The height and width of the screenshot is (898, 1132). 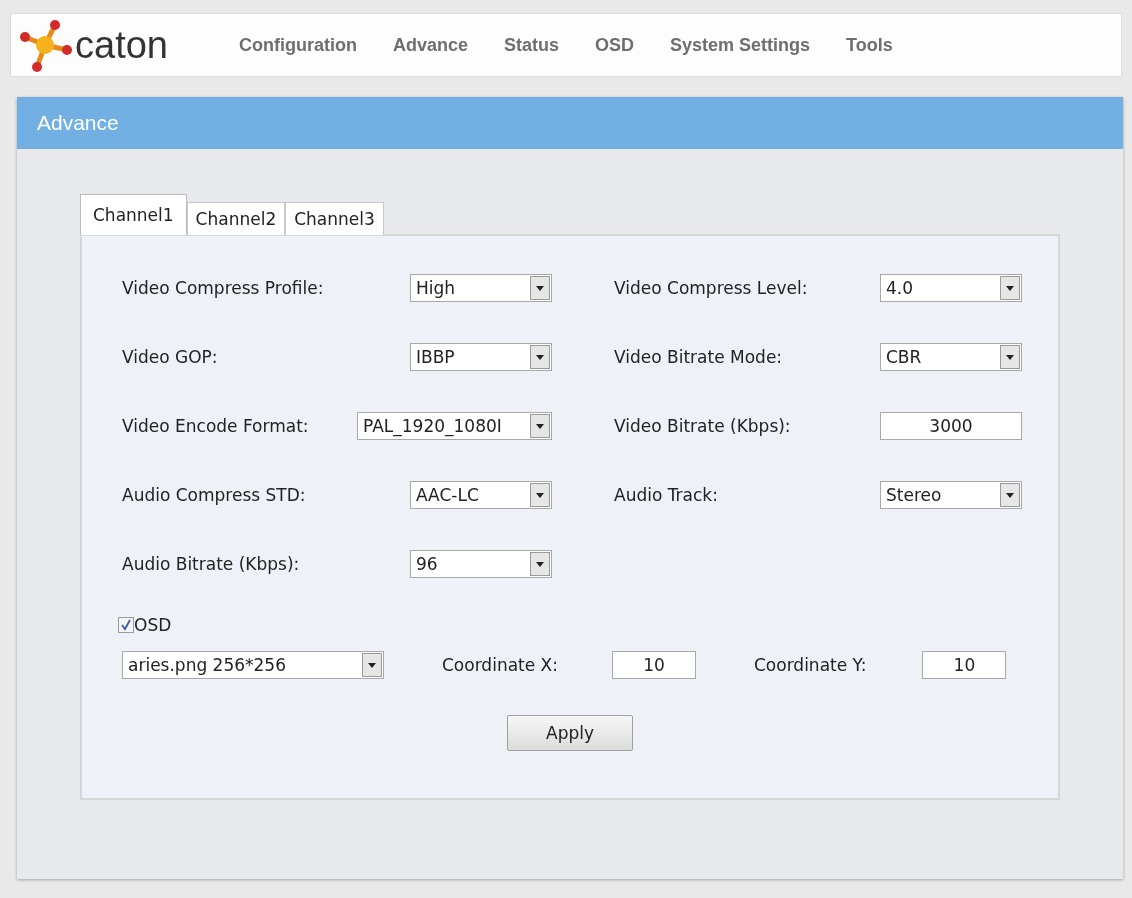 What do you see at coordinates (481, 495) in the screenshot?
I see `dropdown: AAC-LC` at bounding box center [481, 495].